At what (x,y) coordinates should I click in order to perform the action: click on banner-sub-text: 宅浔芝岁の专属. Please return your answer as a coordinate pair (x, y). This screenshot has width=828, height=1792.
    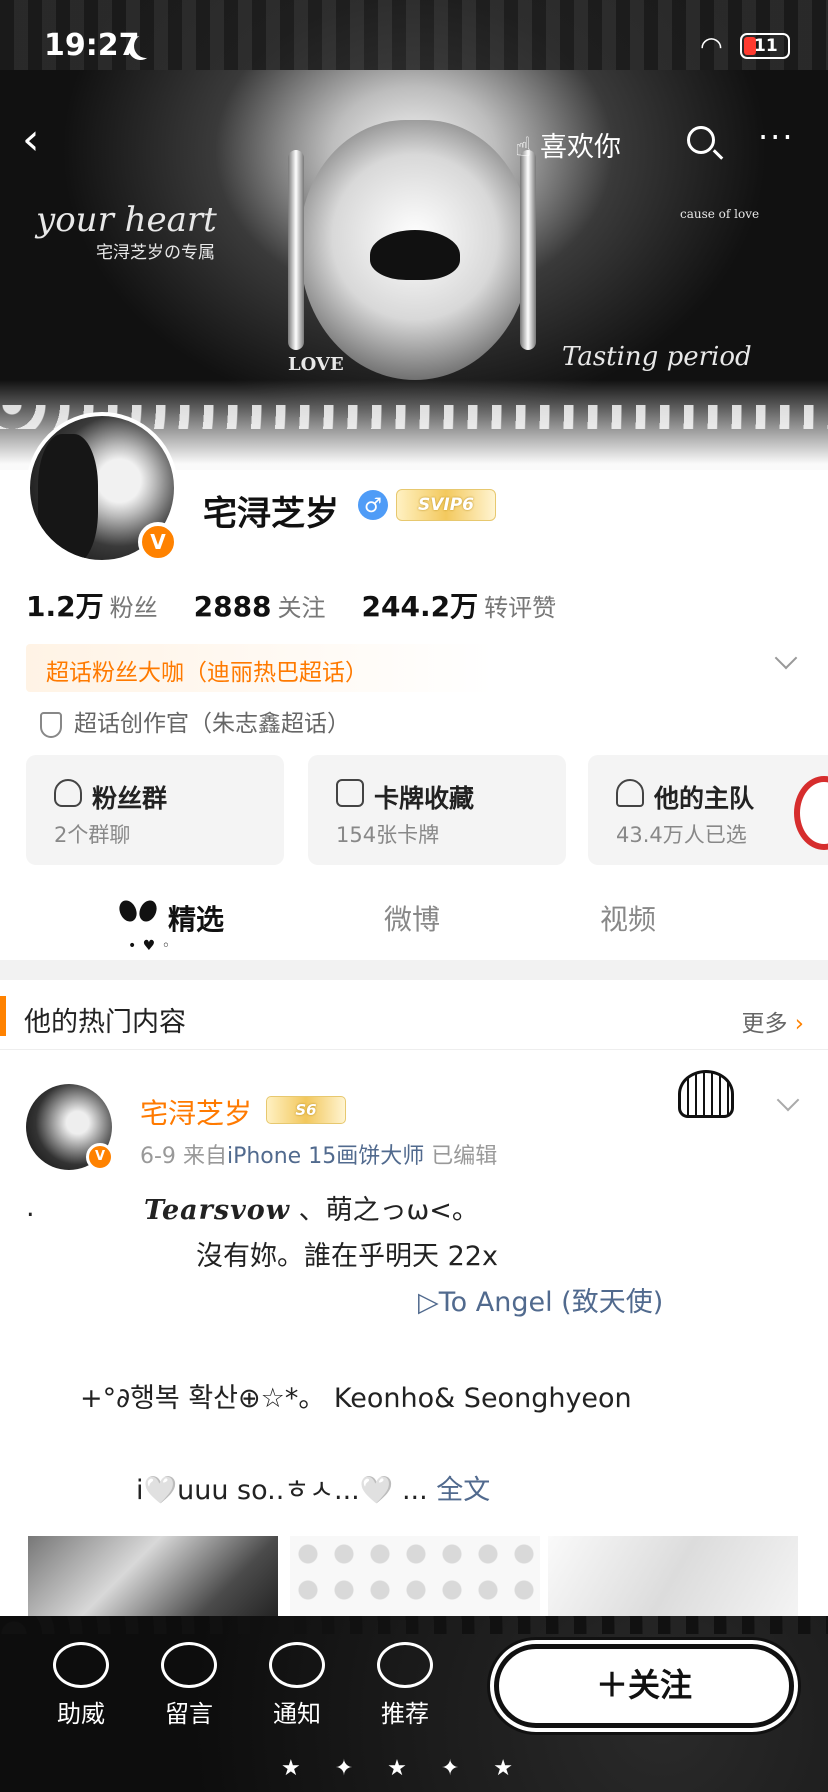
    Looking at the image, I should click on (155, 253).